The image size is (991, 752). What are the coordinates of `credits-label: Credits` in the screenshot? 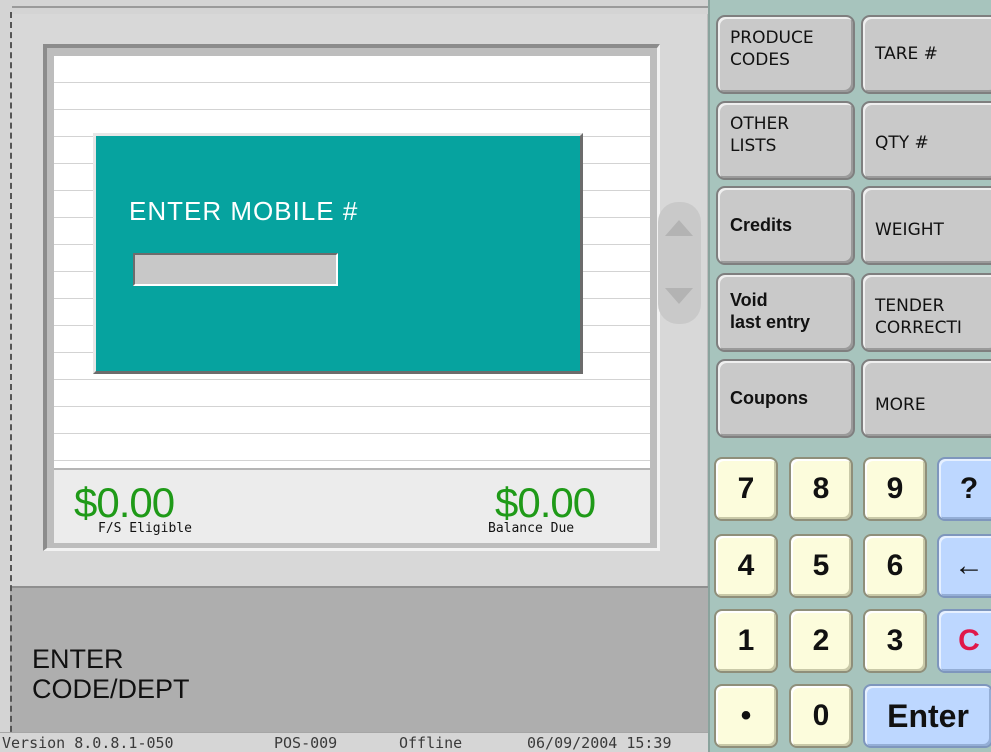 It's located at (761, 225).